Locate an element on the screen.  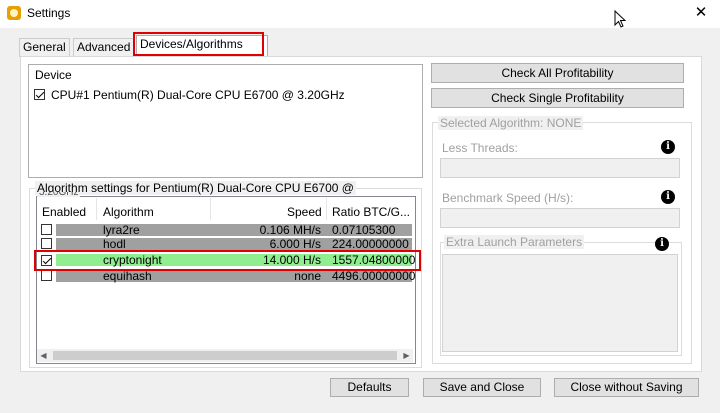
check-all-profitability-button: Check All Profitability is located at coordinates (557, 73).